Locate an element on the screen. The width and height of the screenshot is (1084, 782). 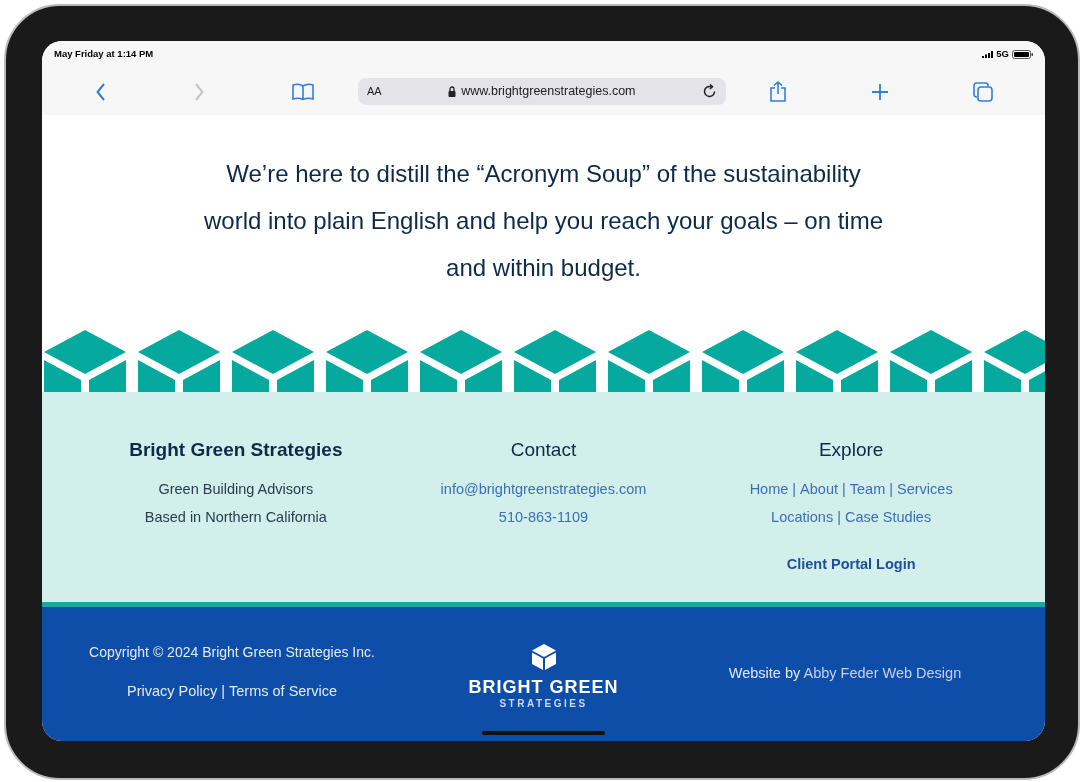
footer-link: Case Studies is located at coordinates (888, 518).